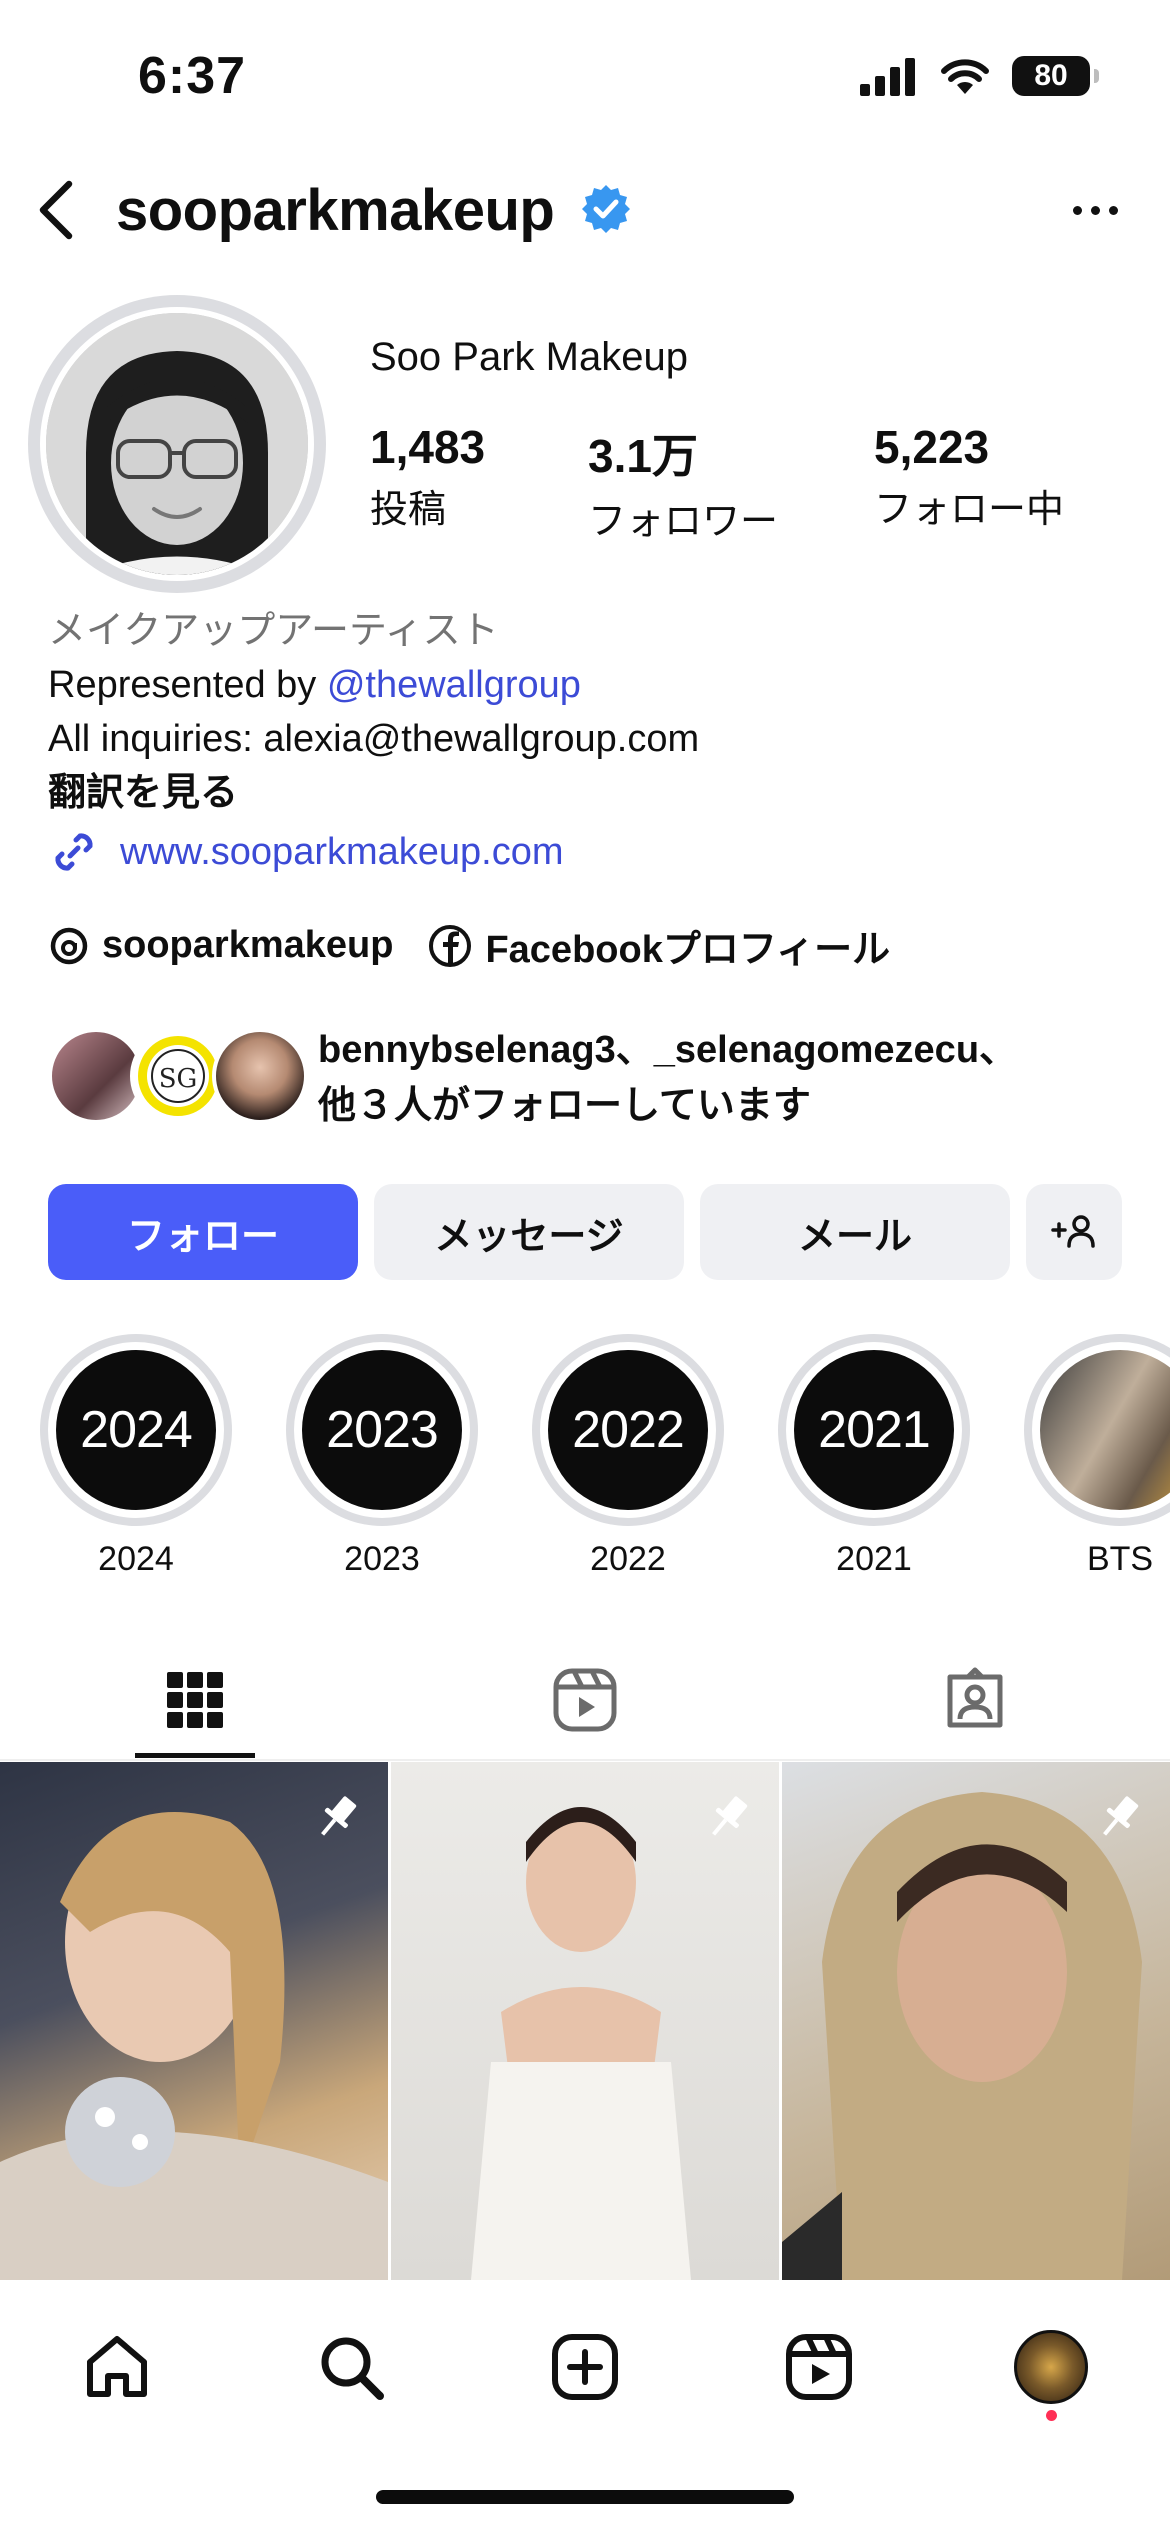 This screenshot has width=1170, height=2532. What do you see at coordinates (335, 210) in the screenshot?
I see `header-username: sooparkmakeup` at bounding box center [335, 210].